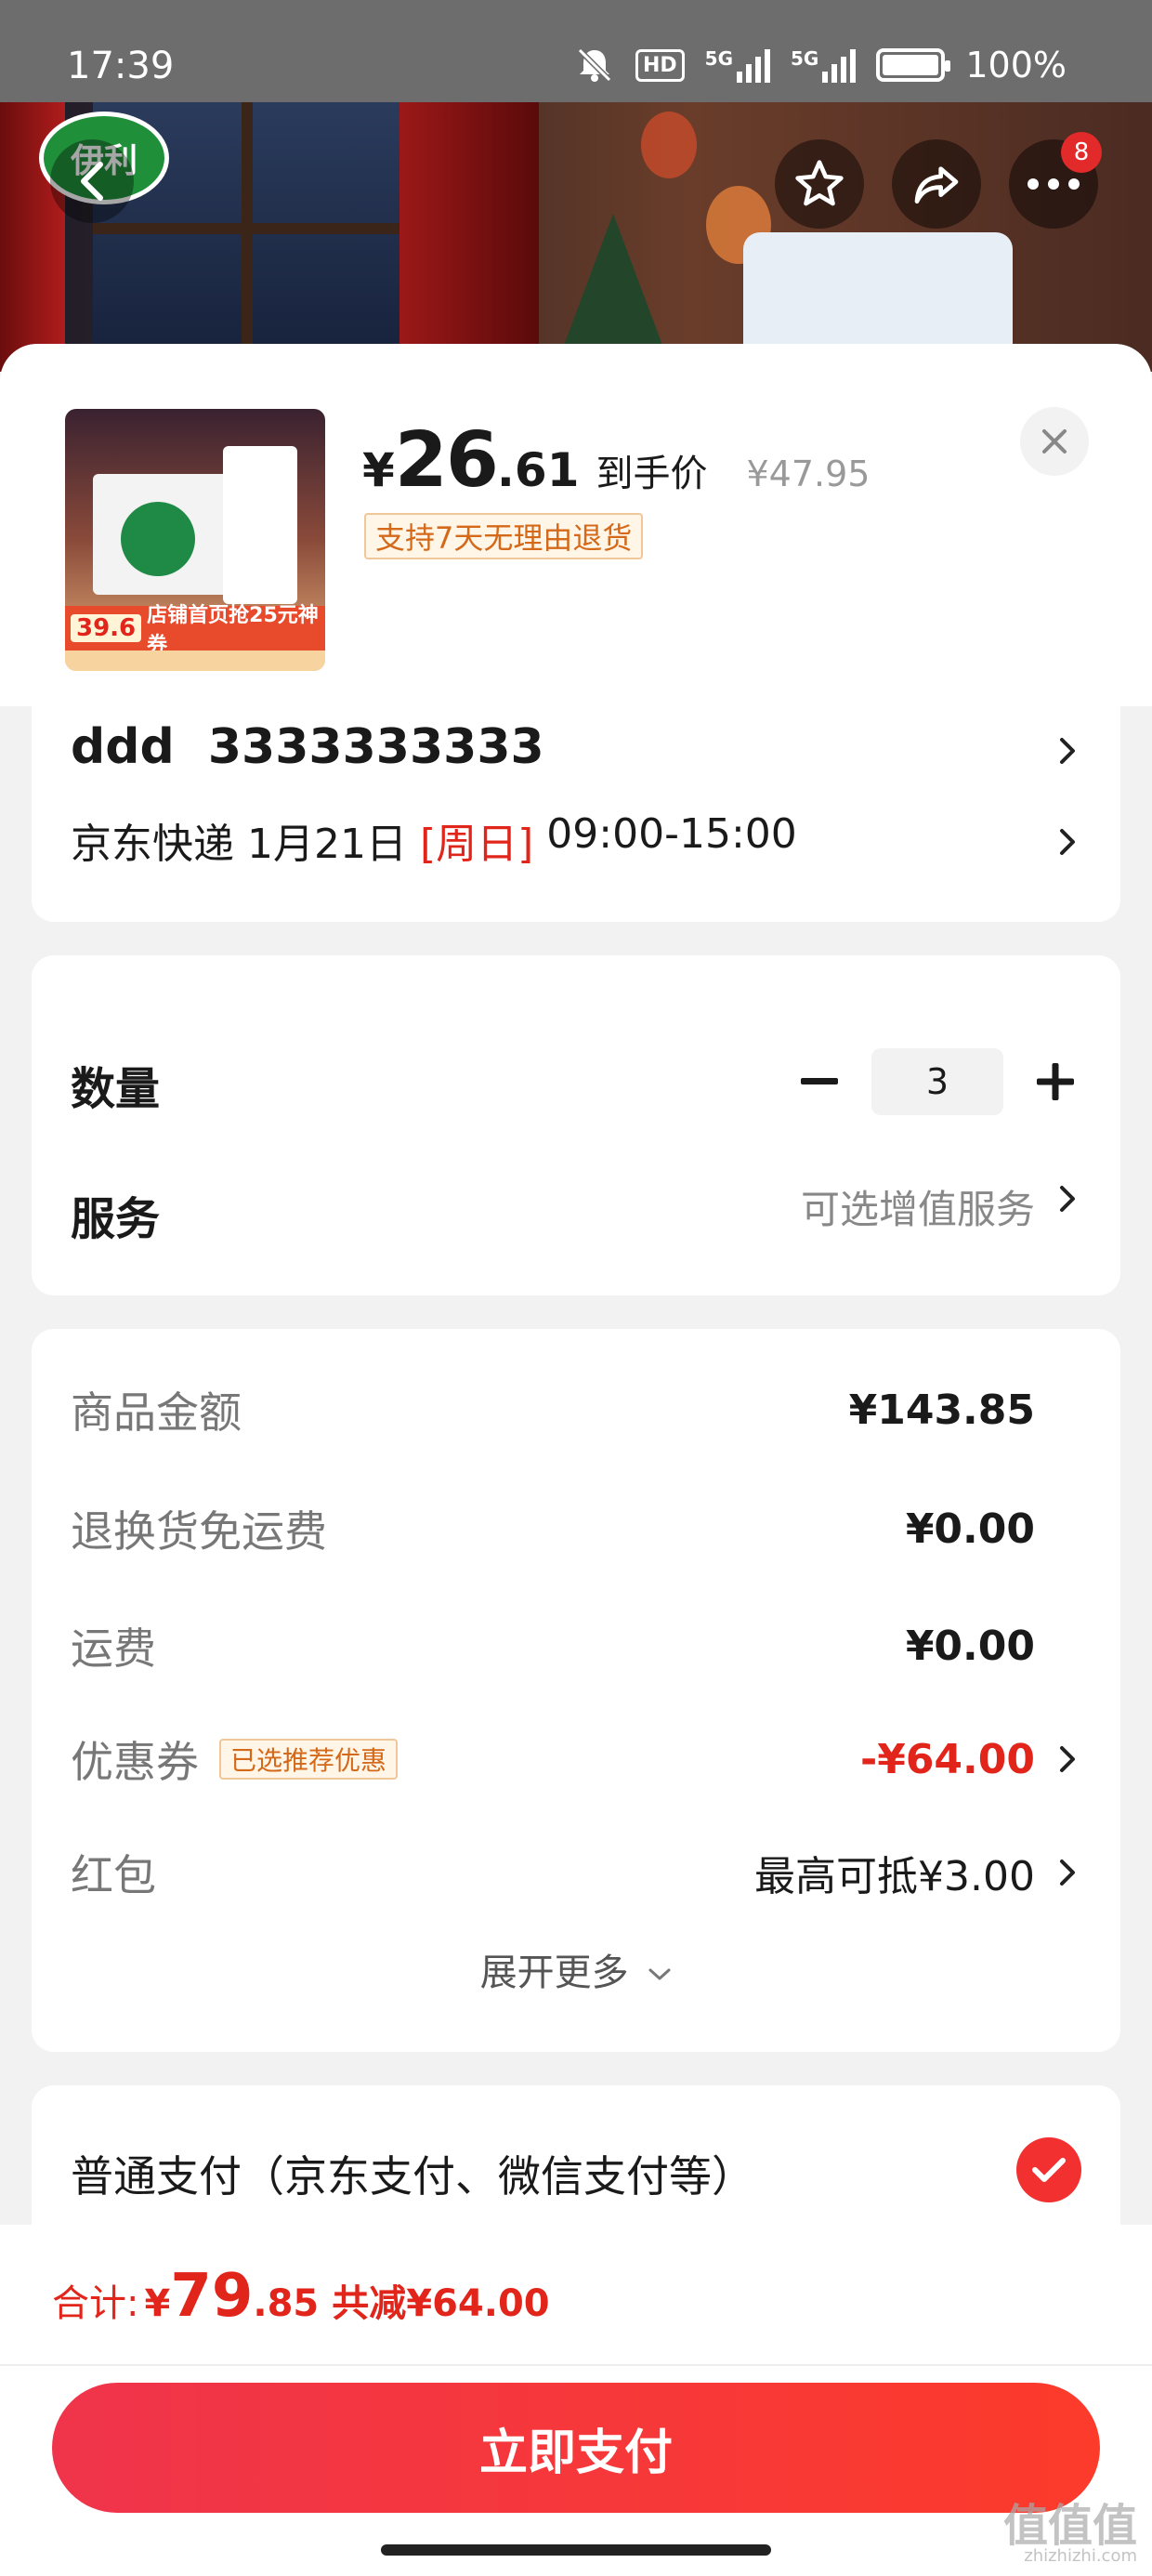 This screenshot has height=2576, width=1152. I want to click on watermark: 值值值 zhizhizhi.com, so click(1070, 2534).